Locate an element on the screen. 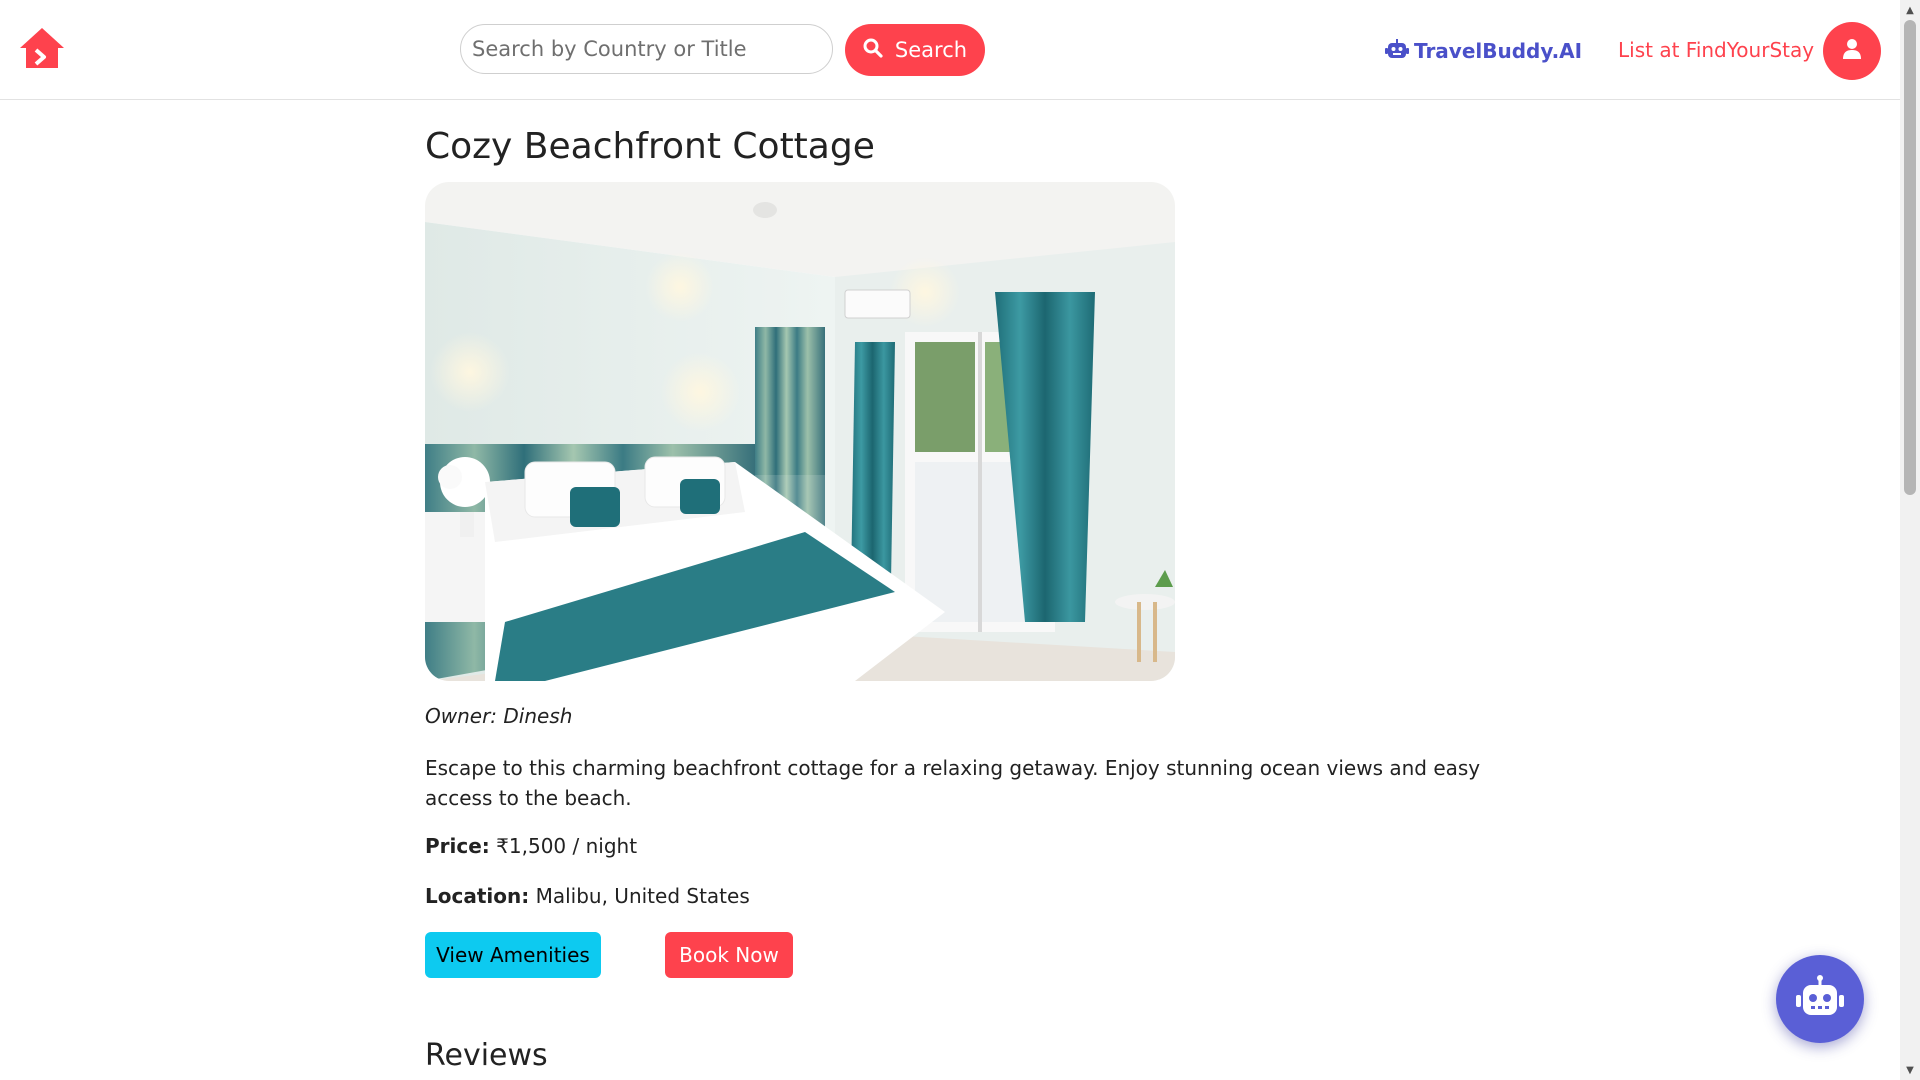 This screenshot has width=1920, height=1080. listing-price: Price: ₹1,500 / night is located at coordinates (531, 846).